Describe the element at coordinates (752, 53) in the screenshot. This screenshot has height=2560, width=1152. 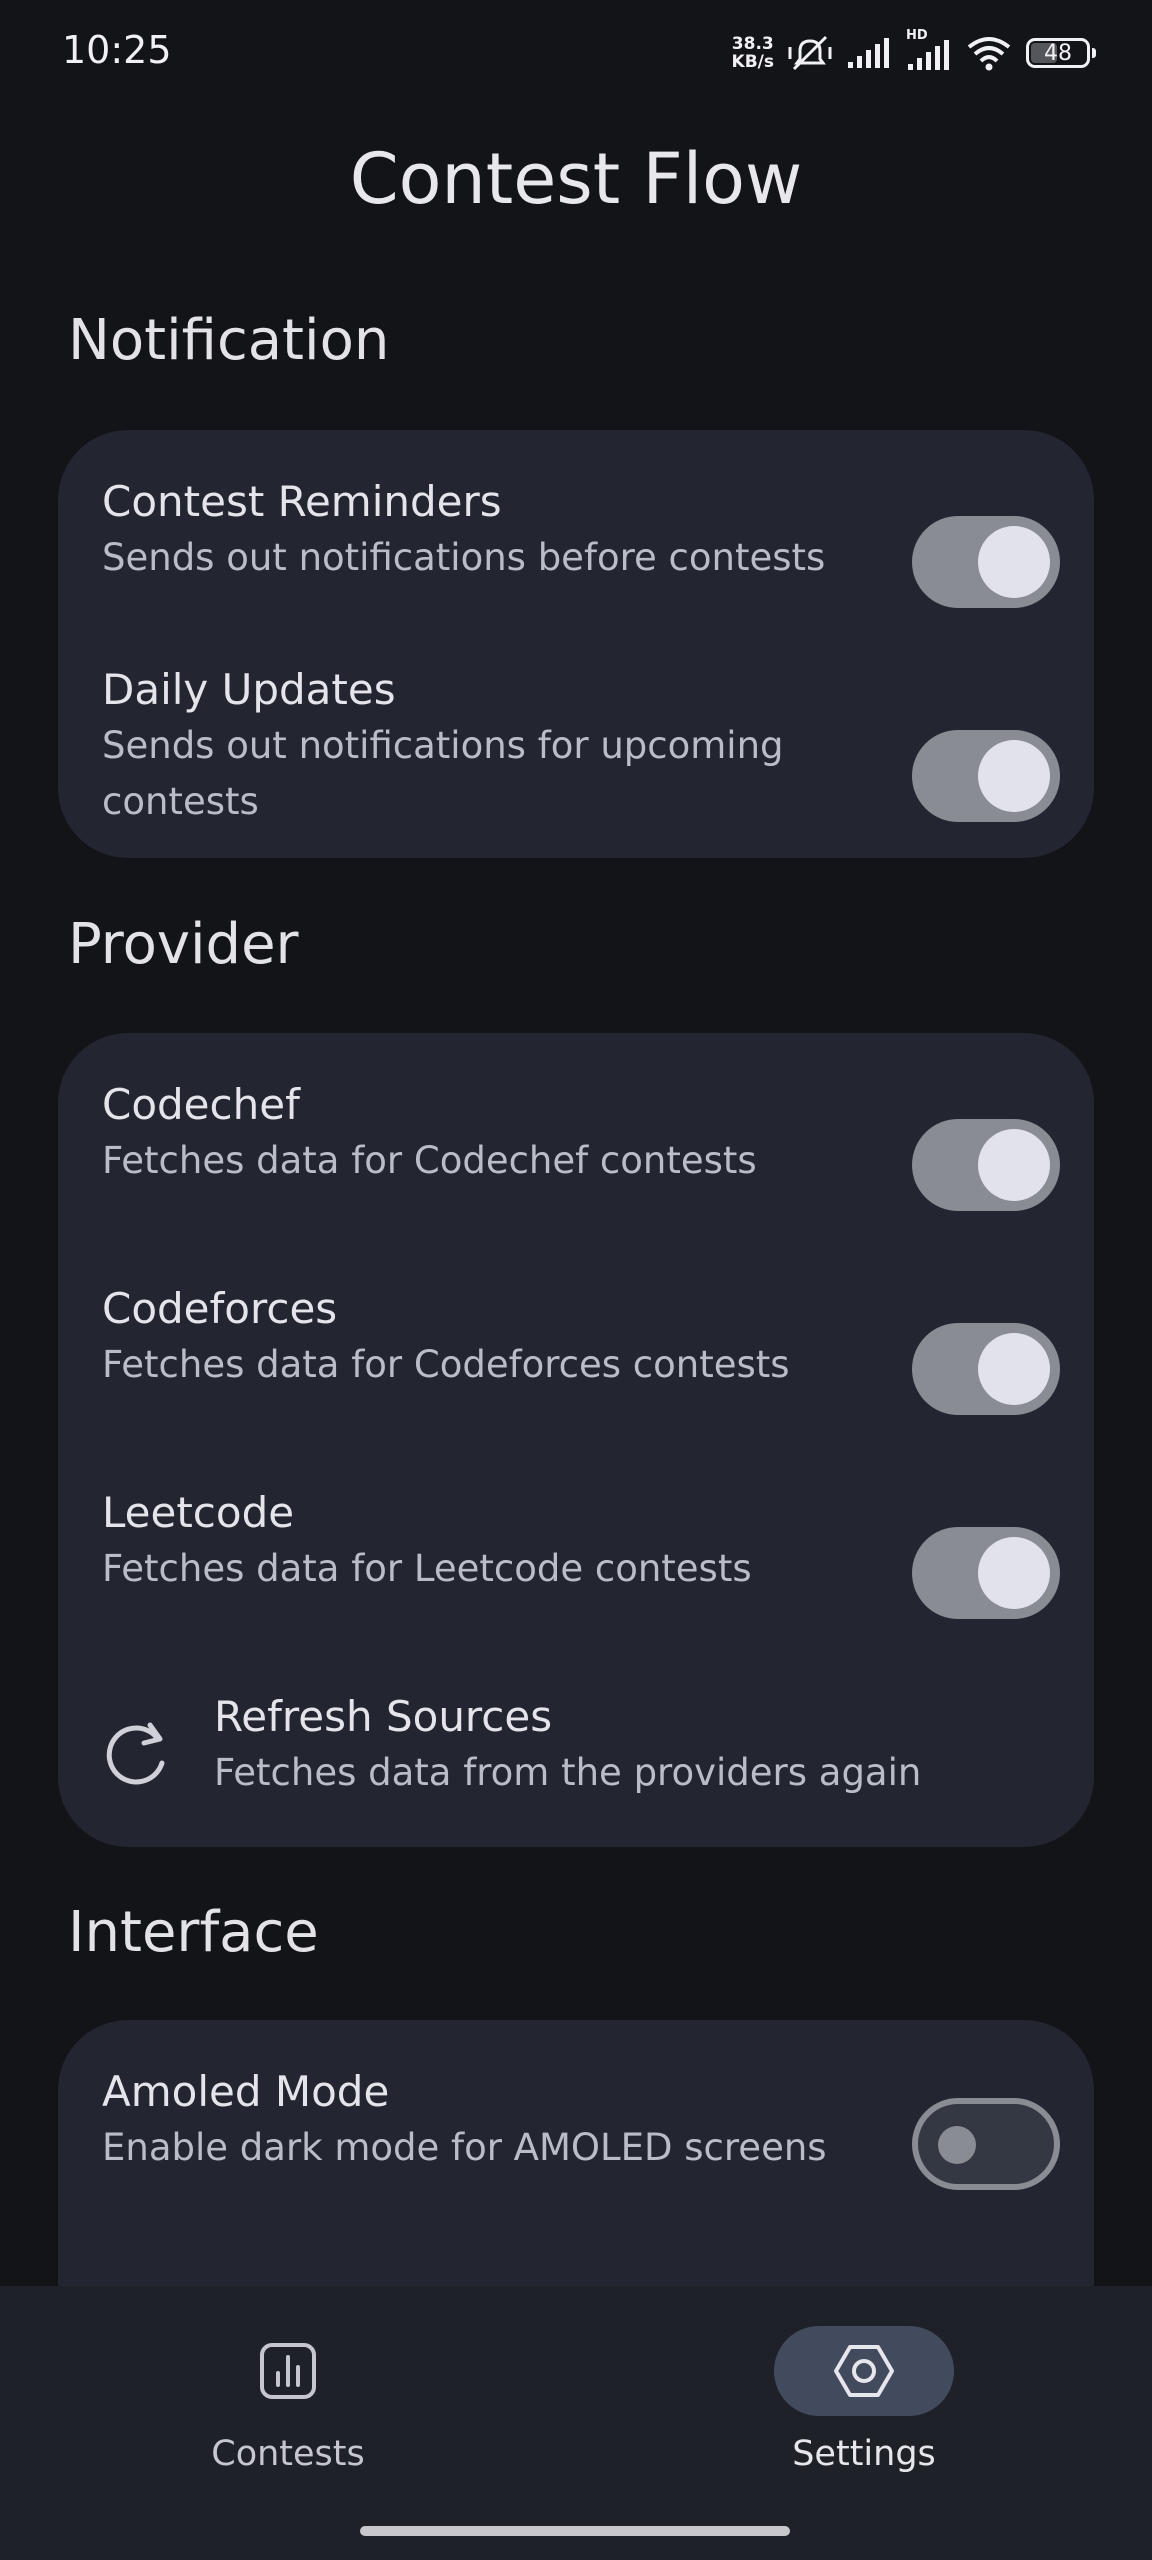
I see `network-speed: 38.3 KB/s` at that location.